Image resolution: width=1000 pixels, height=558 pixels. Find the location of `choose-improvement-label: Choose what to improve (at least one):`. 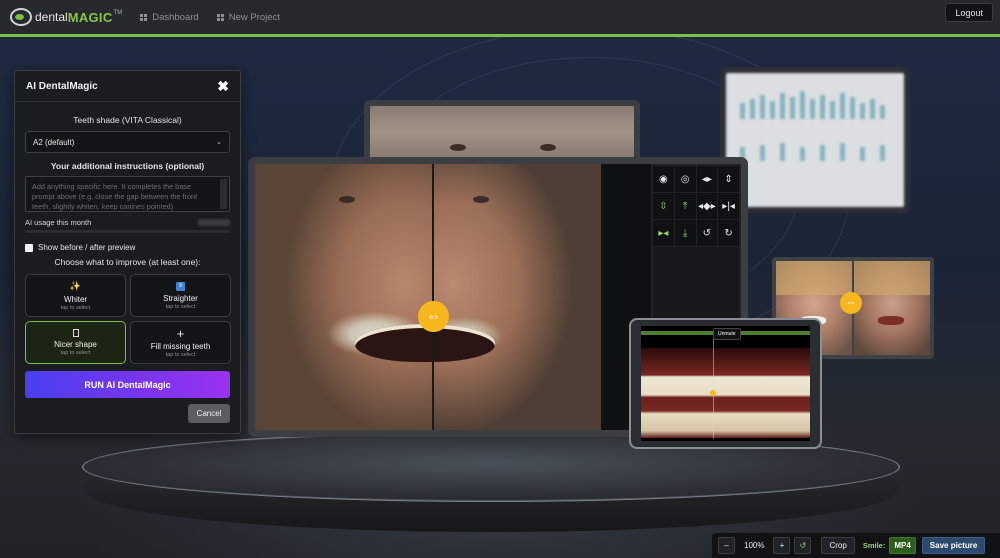

choose-improvement-label: Choose what to improve (at least one): is located at coordinates (127, 262).